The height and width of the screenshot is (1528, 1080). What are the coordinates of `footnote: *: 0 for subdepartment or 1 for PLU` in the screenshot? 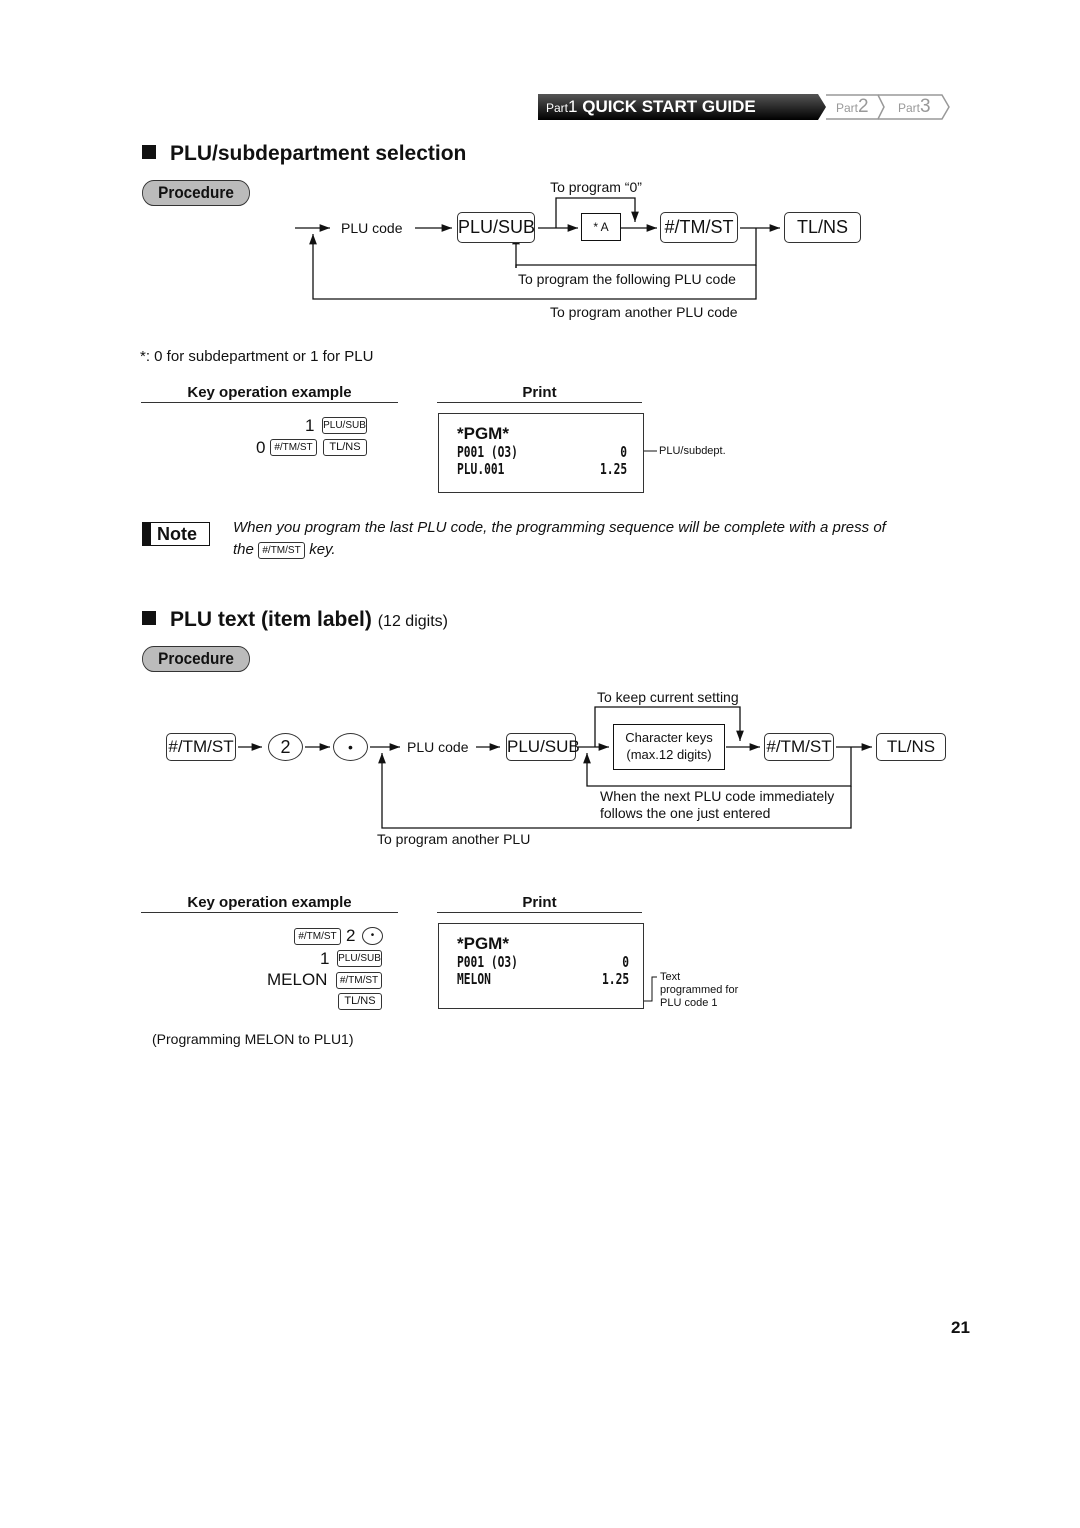 It's located at (257, 356).